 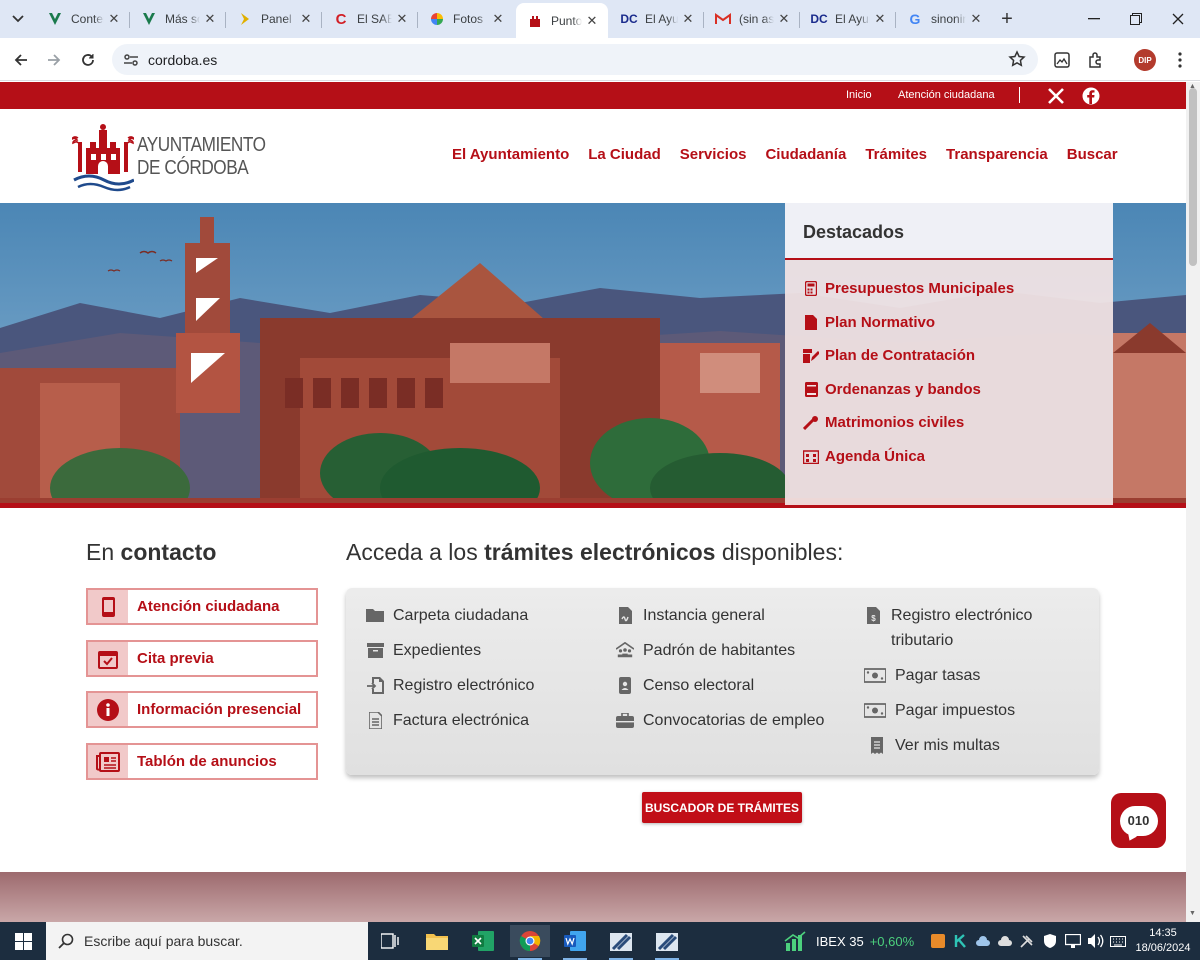 What do you see at coordinates (1056, 96) in the screenshot?
I see `x-twitter-icon` at bounding box center [1056, 96].